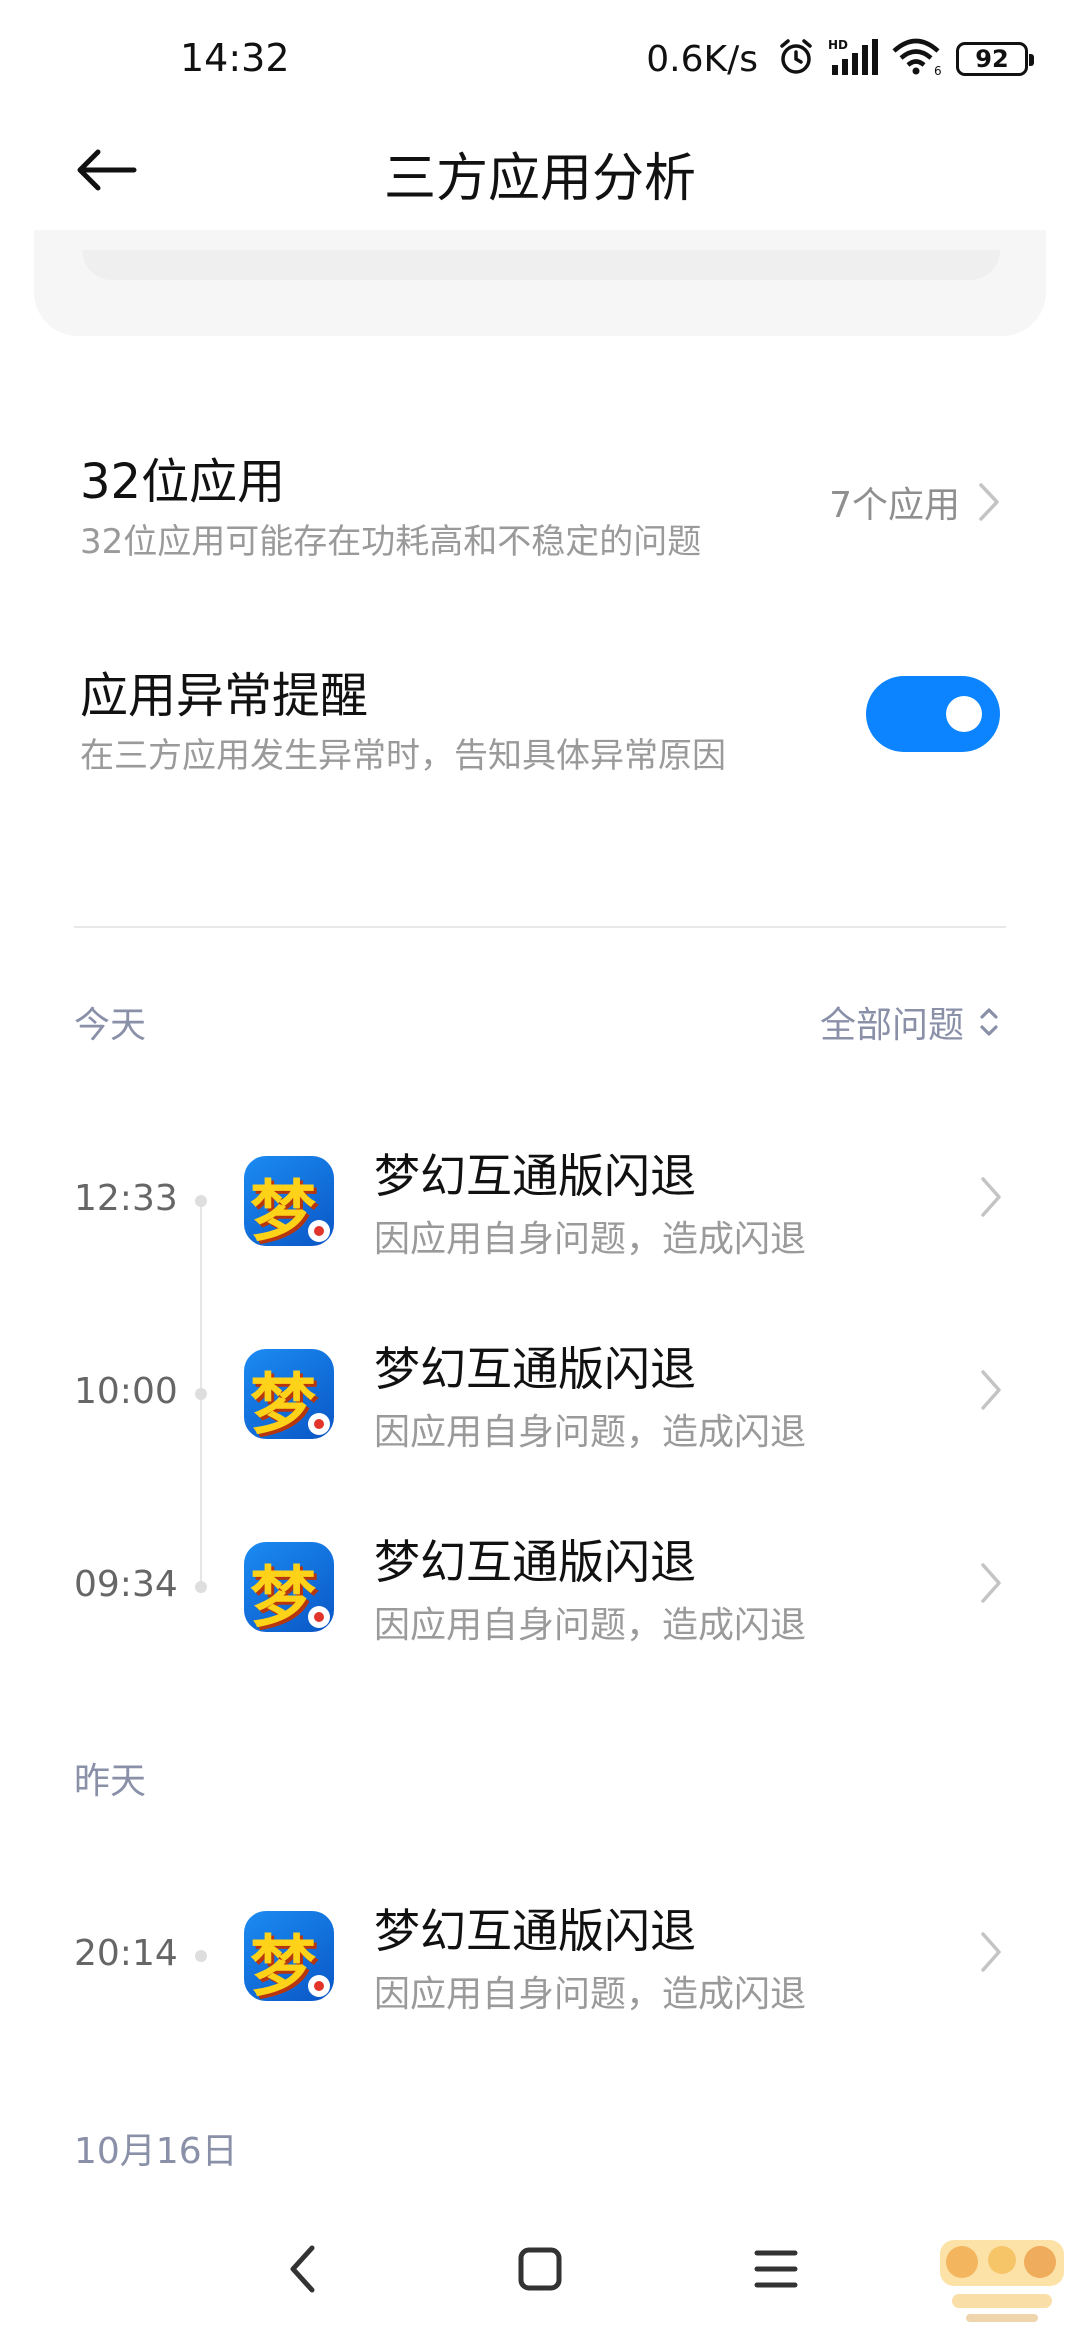 The image size is (1080, 2340). What do you see at coordinates (110, 1781) in the screenshot?
I see `section-label-yesterday: 昨天` at bounding box center [110, 1781].